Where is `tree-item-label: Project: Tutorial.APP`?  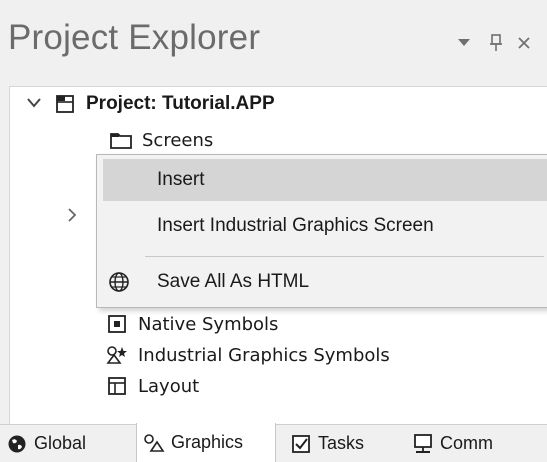
tree-item-label: Project: Tutorial.APP is located at coordinates (180, 103).